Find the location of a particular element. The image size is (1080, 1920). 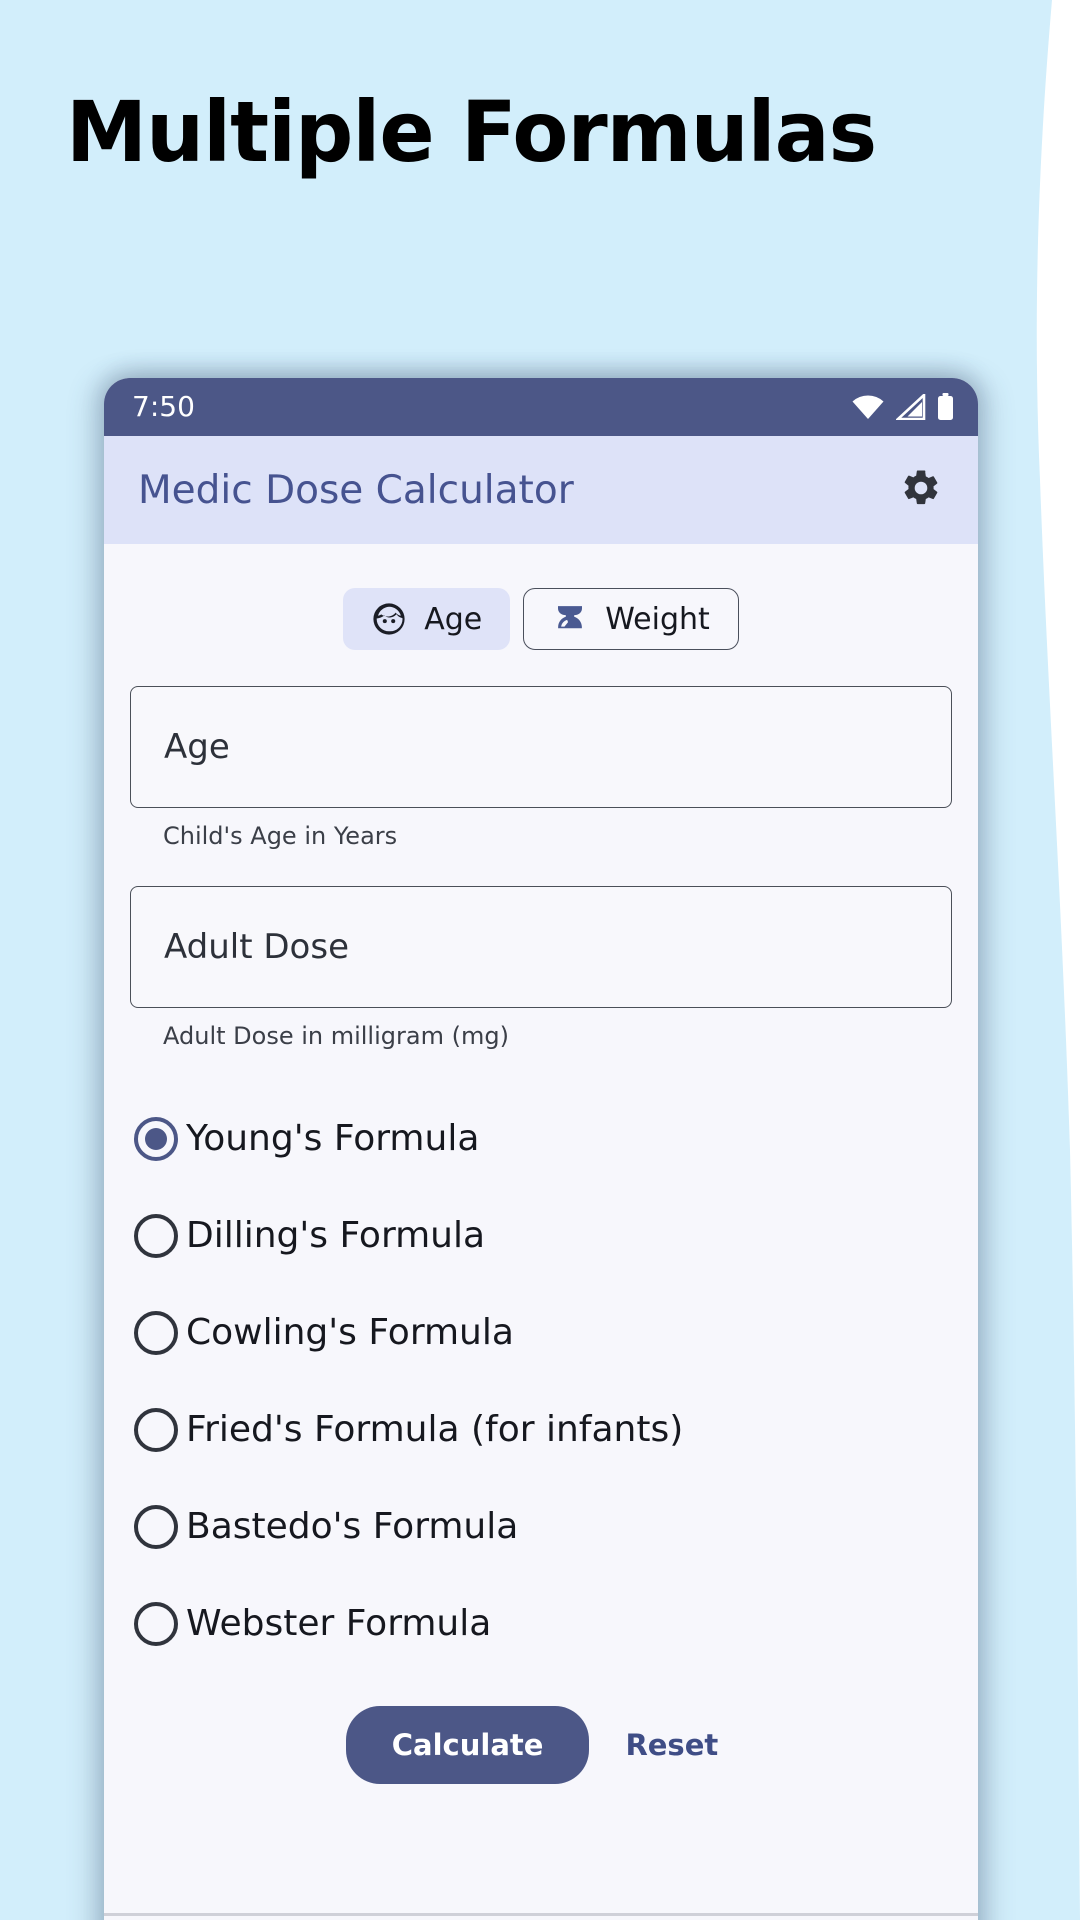

app-title: Medic Dose Calculator is located at coordinates (356, 490).